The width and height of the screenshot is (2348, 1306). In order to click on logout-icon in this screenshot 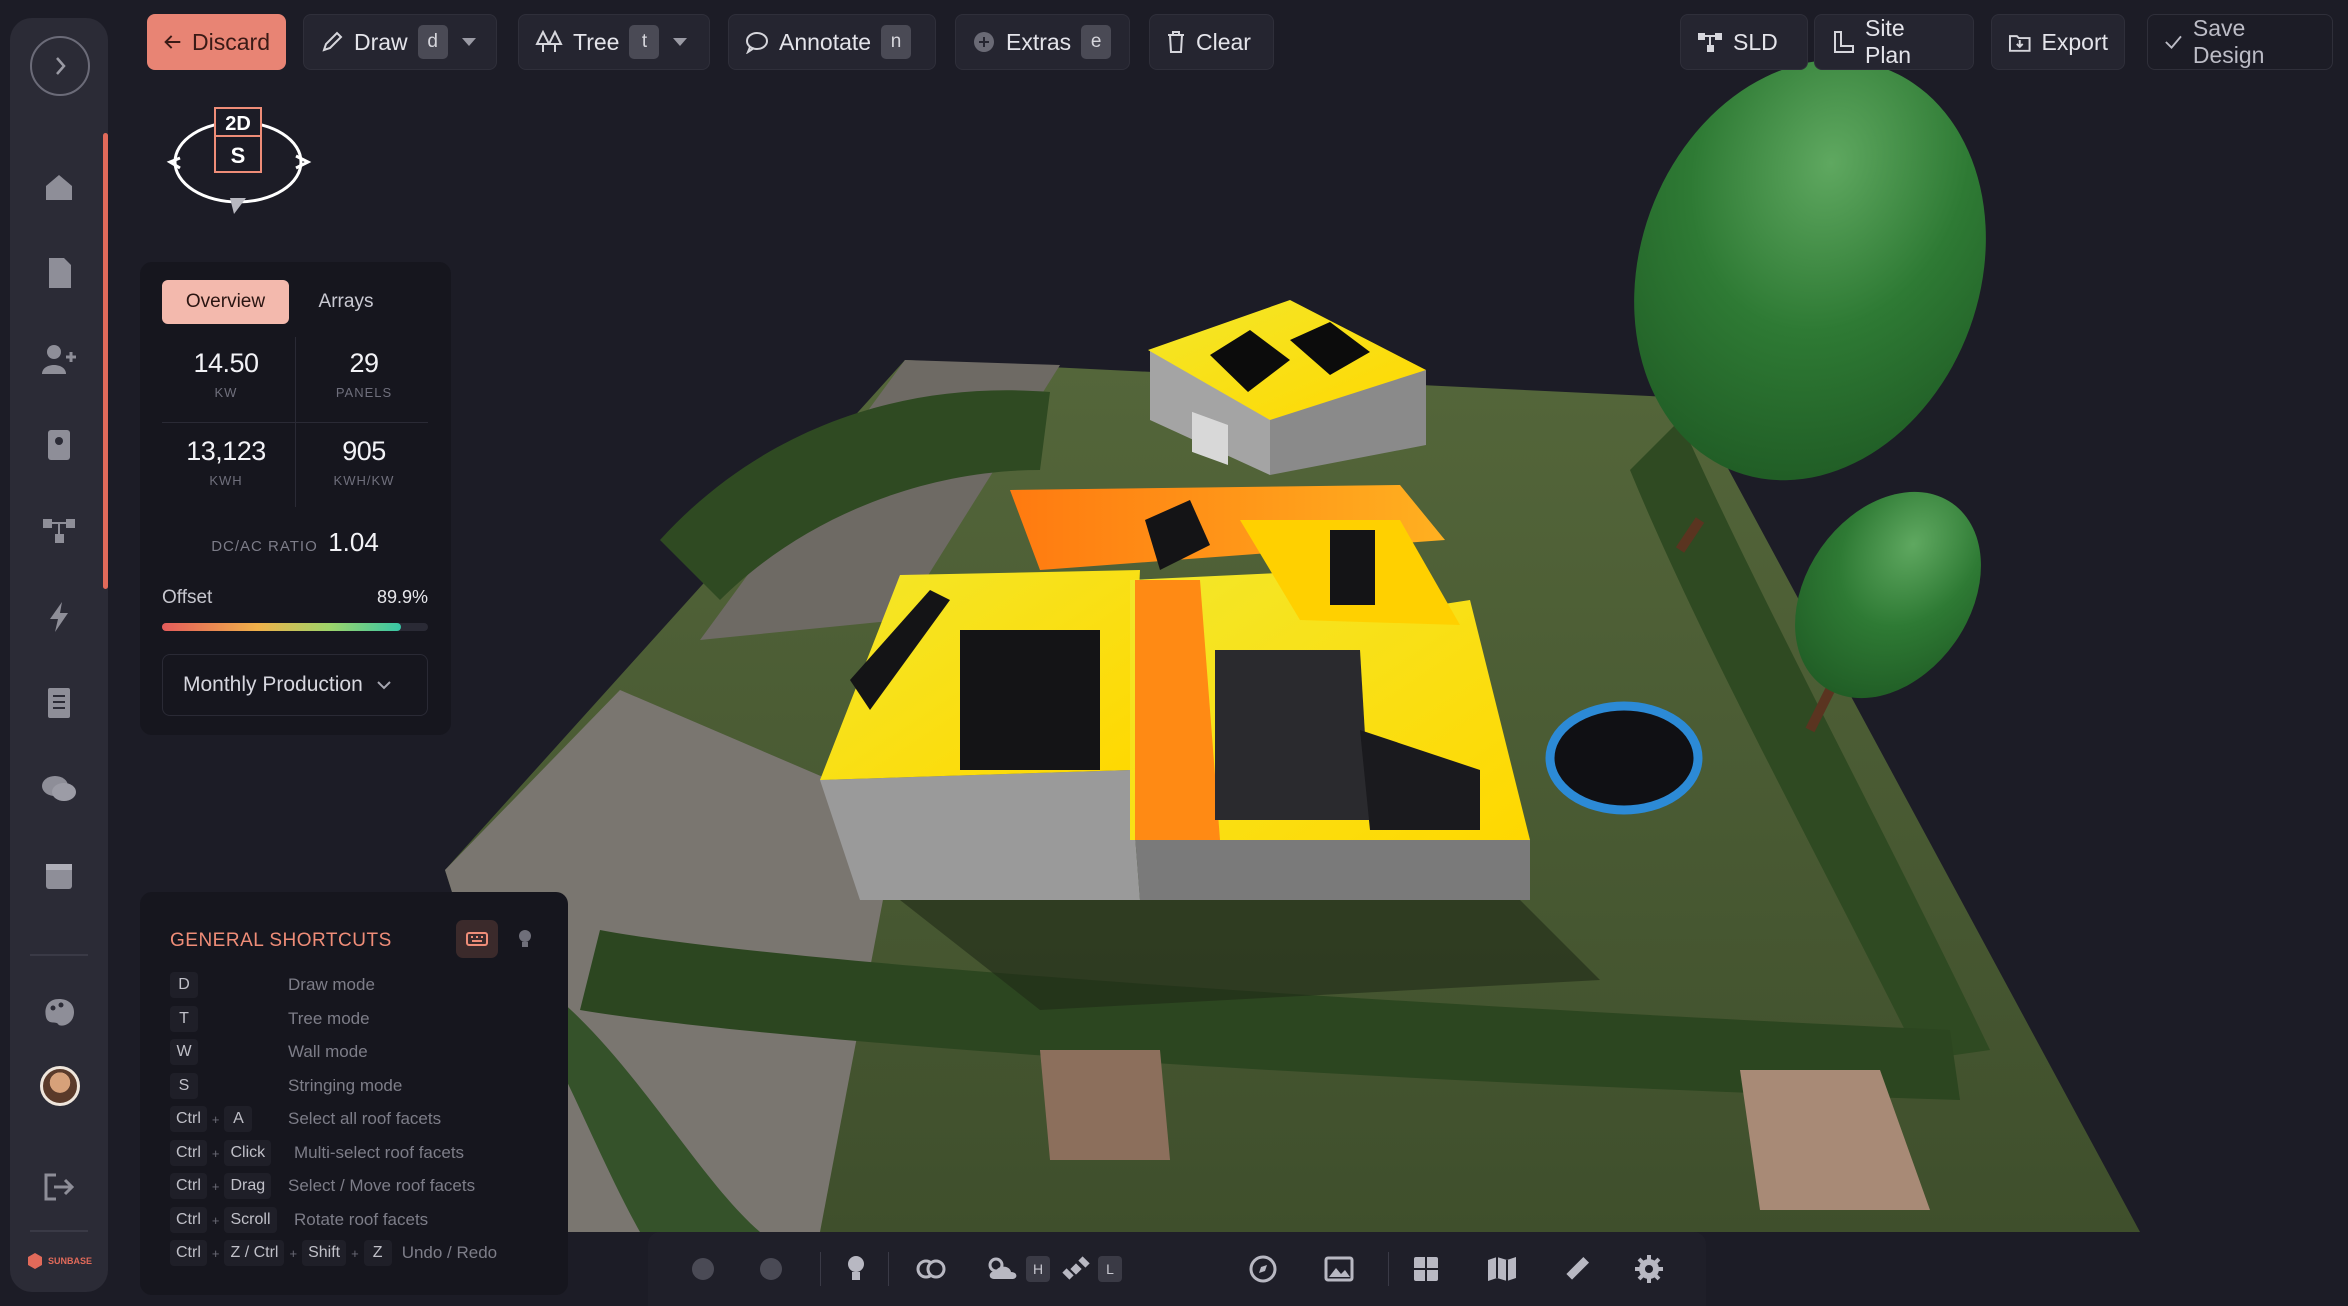, I will do `click(59, 1187)`.